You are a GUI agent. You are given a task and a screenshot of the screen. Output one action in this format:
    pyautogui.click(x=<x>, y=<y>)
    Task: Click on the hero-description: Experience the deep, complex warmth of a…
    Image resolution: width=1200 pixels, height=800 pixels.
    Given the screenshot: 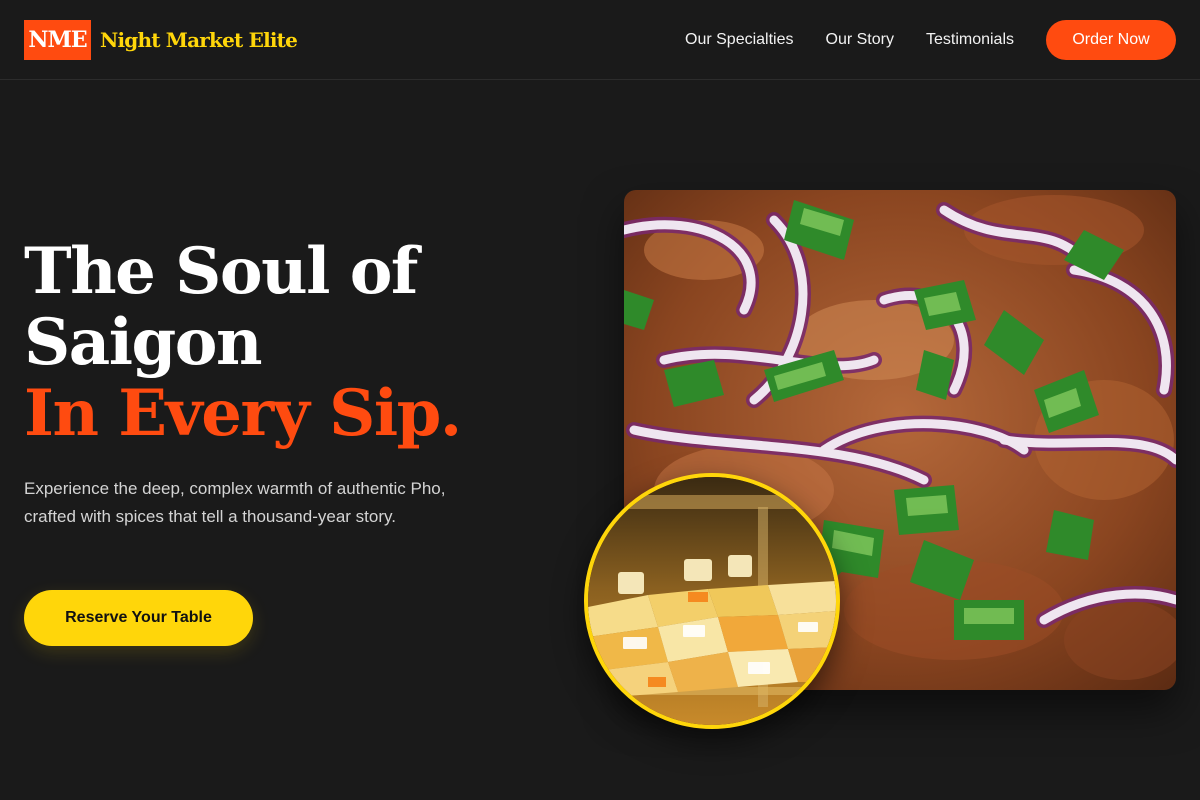 What is the action you would take?
    pyautogui.click(x=235, y=502)
    